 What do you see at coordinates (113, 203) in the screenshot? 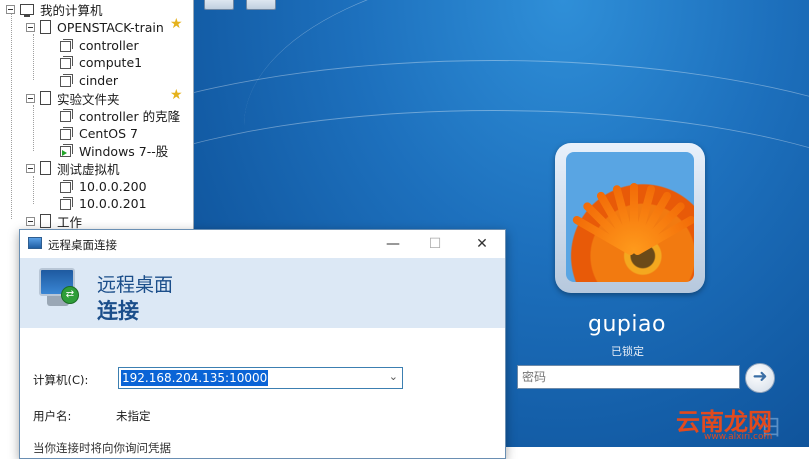
I see `tree-item-label: 10.0.0.201` at bounding box center [113, 203].